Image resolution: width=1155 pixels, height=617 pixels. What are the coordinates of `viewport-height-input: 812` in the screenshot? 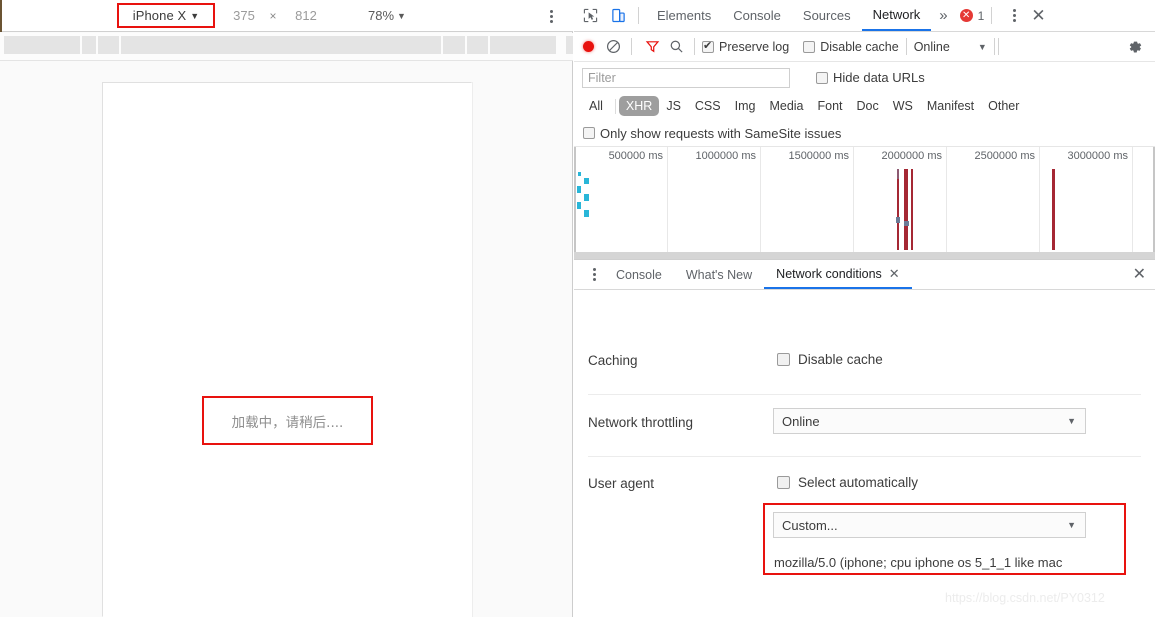 It's located at (306, 15).